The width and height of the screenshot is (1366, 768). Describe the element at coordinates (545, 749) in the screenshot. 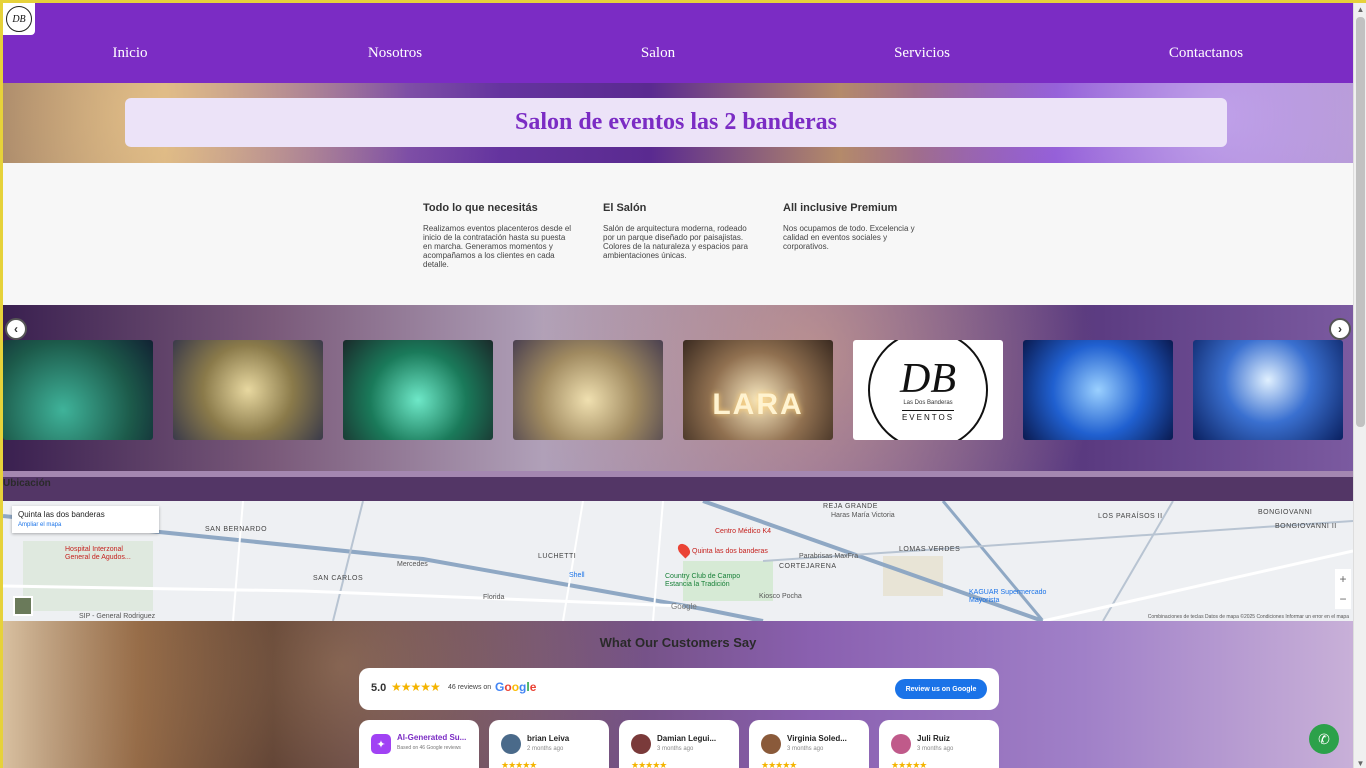

I see `review-date: 2 months ago` at that location.